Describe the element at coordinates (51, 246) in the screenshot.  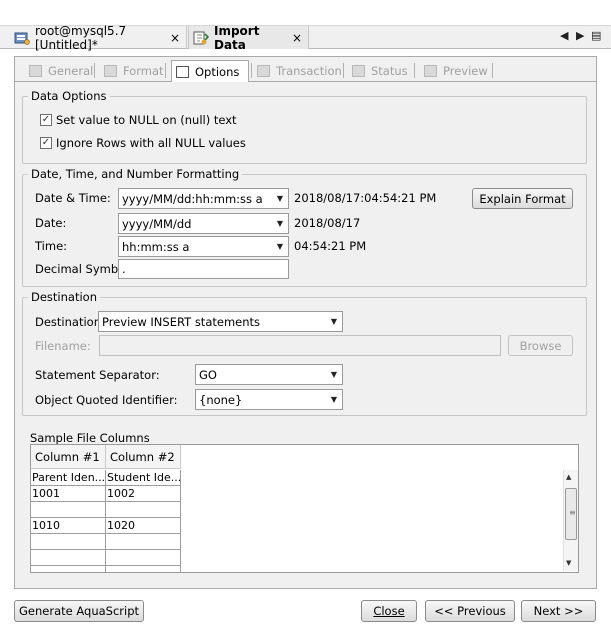
I see `time-format-label: Time:` at that location.